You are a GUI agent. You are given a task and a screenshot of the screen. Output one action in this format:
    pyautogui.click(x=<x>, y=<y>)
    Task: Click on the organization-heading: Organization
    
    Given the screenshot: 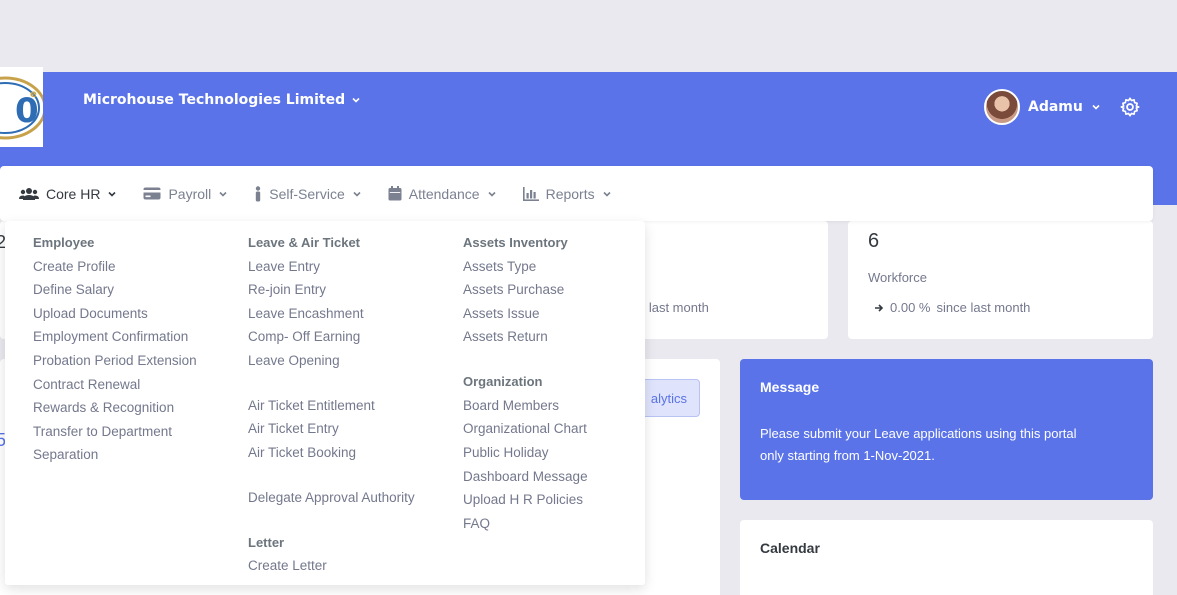 What is the action you would take?
    pyautogui.click(x=503, y=382)
    